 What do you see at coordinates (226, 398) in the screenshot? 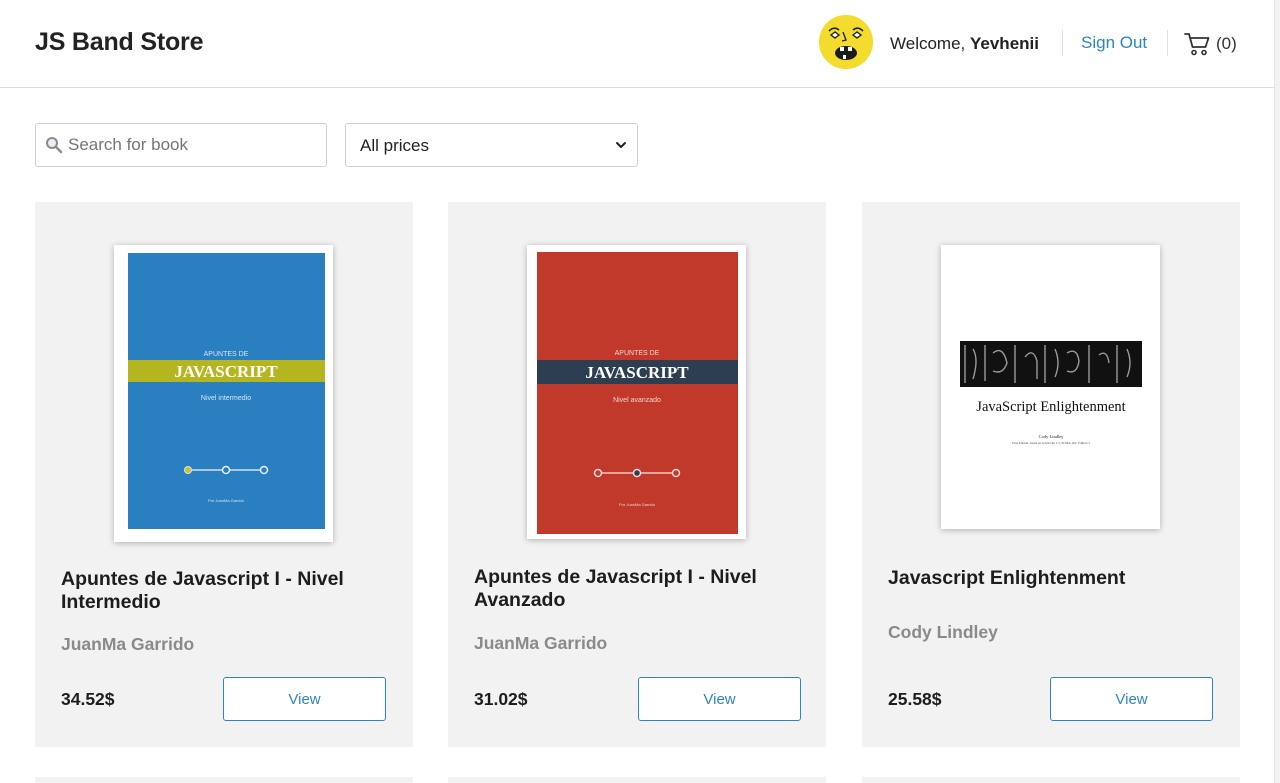
I see `cover-sub: Nivel intermedio` at bounding box center [226, 398].